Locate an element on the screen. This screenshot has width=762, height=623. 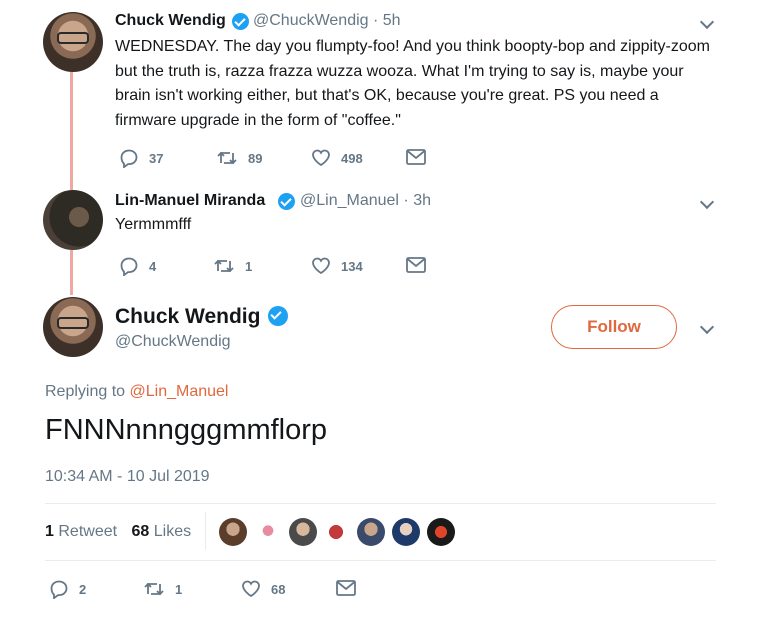
reply-count: 37 is located at coordinates (156, 158).